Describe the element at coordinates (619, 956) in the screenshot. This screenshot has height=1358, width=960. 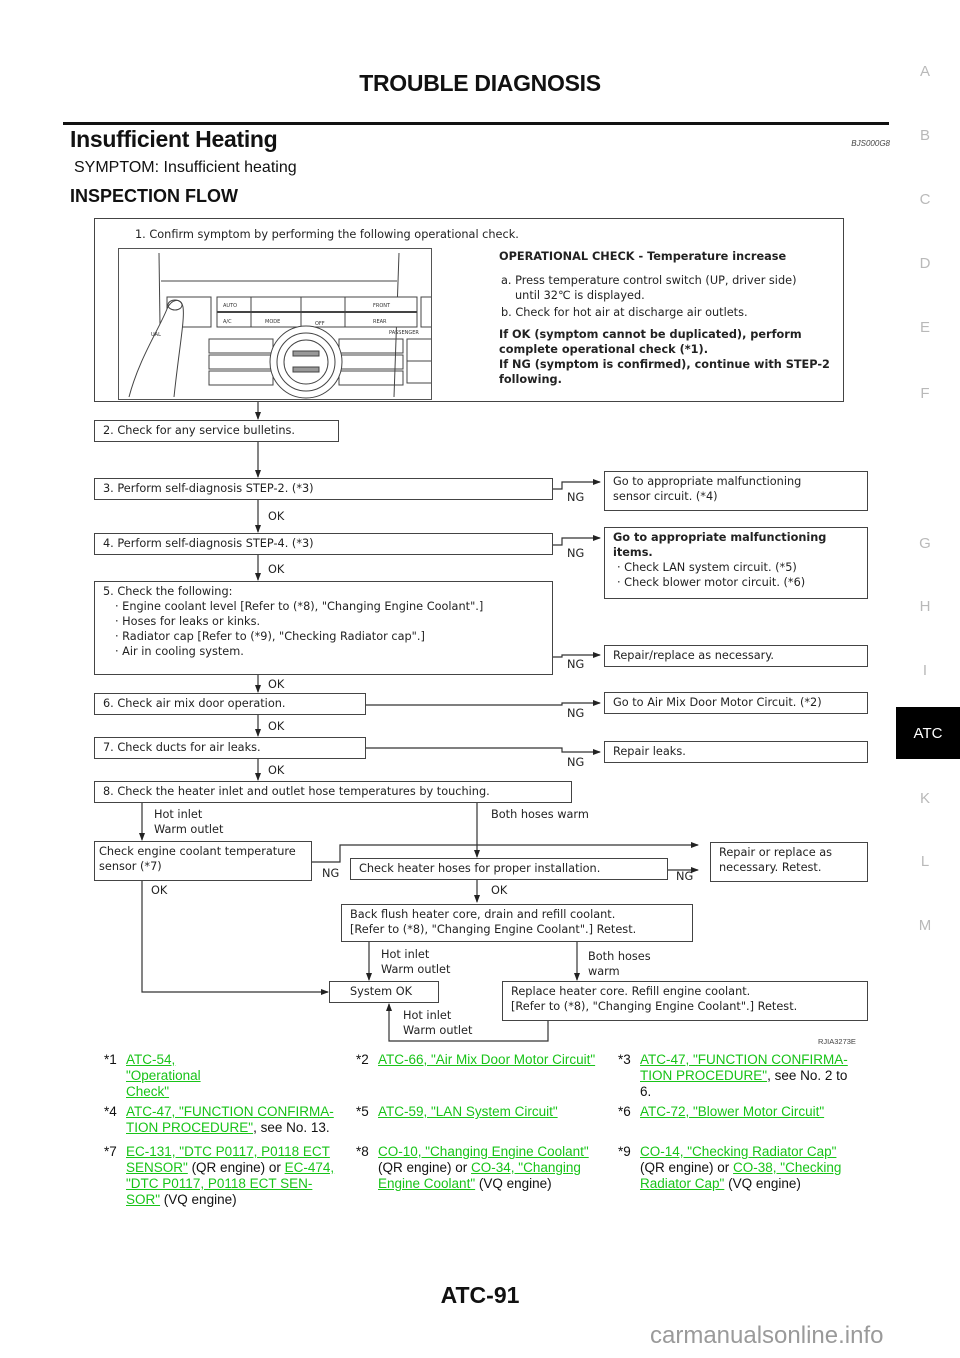
I see `backflush-both-hoses-label: Both hoses` at that location.